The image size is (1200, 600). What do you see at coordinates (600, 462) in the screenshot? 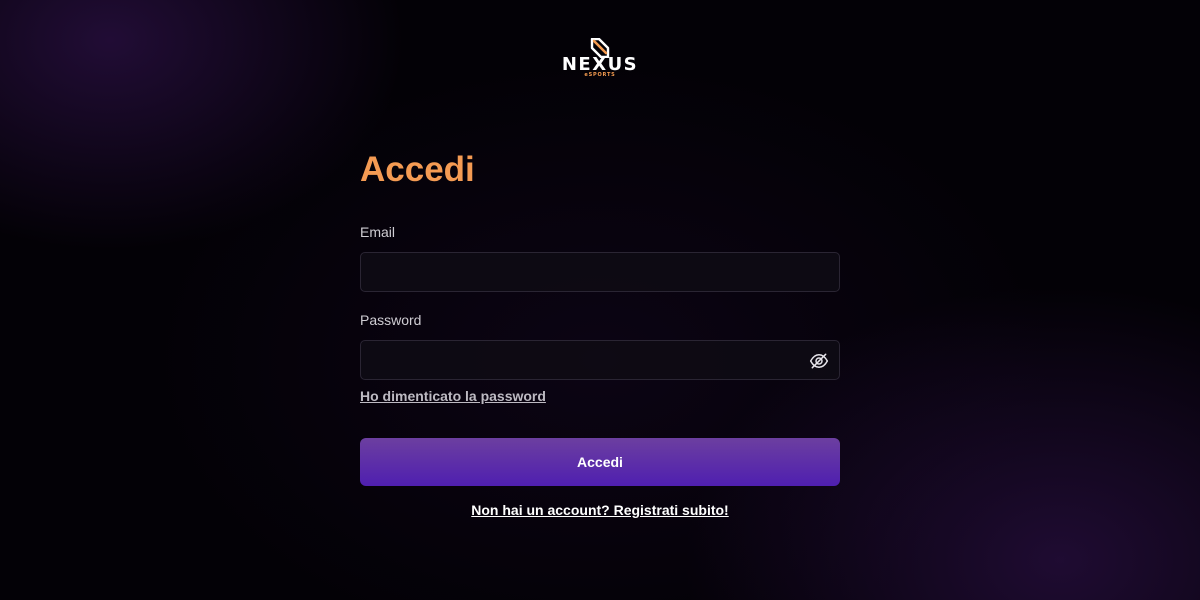
I see `login-button: Accedi` at bounding box center [600, 462].